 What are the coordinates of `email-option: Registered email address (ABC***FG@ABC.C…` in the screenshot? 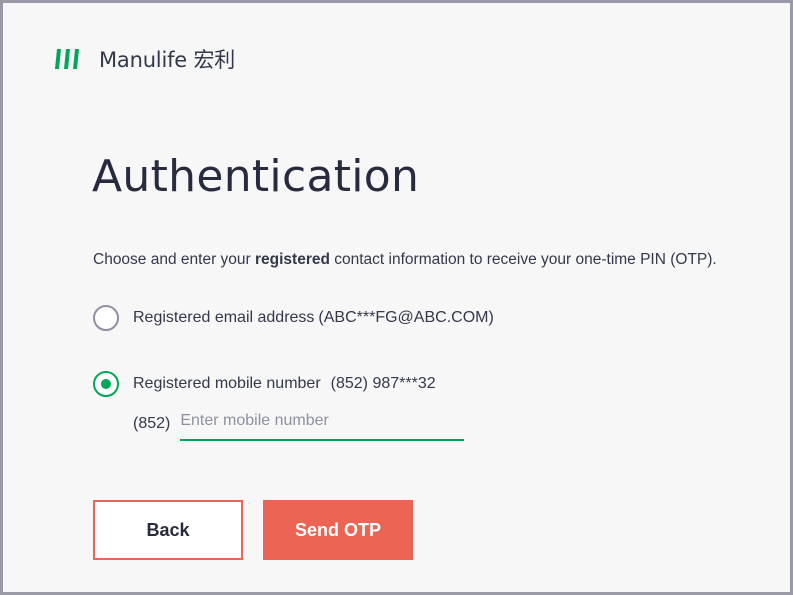 It's located at (293, 318).